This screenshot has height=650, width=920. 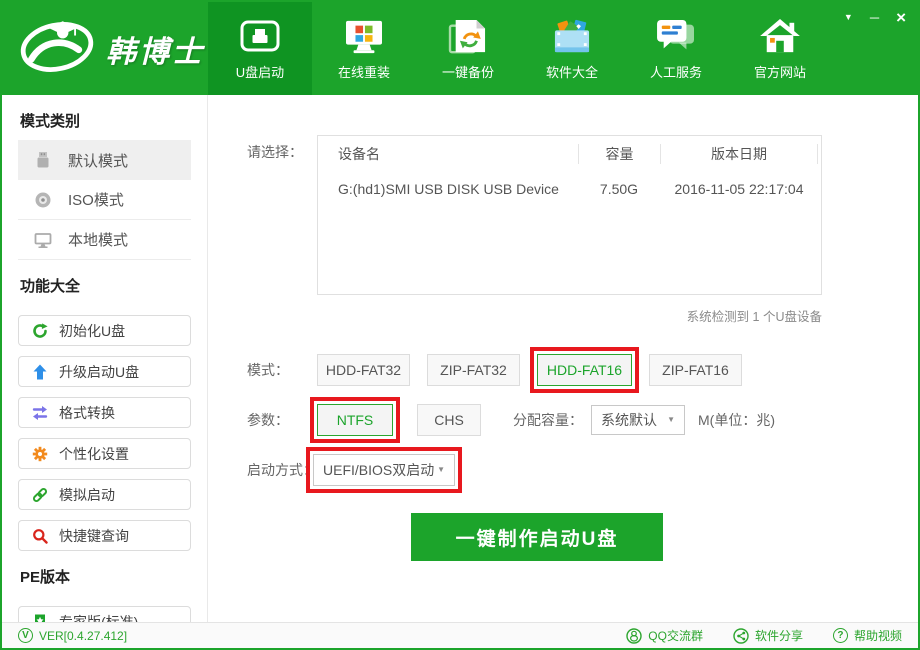 What do you see at coordinates (467, 72) in the screenshot?
I see `tab-label: 一键备份` at bounding box center [467, 72].